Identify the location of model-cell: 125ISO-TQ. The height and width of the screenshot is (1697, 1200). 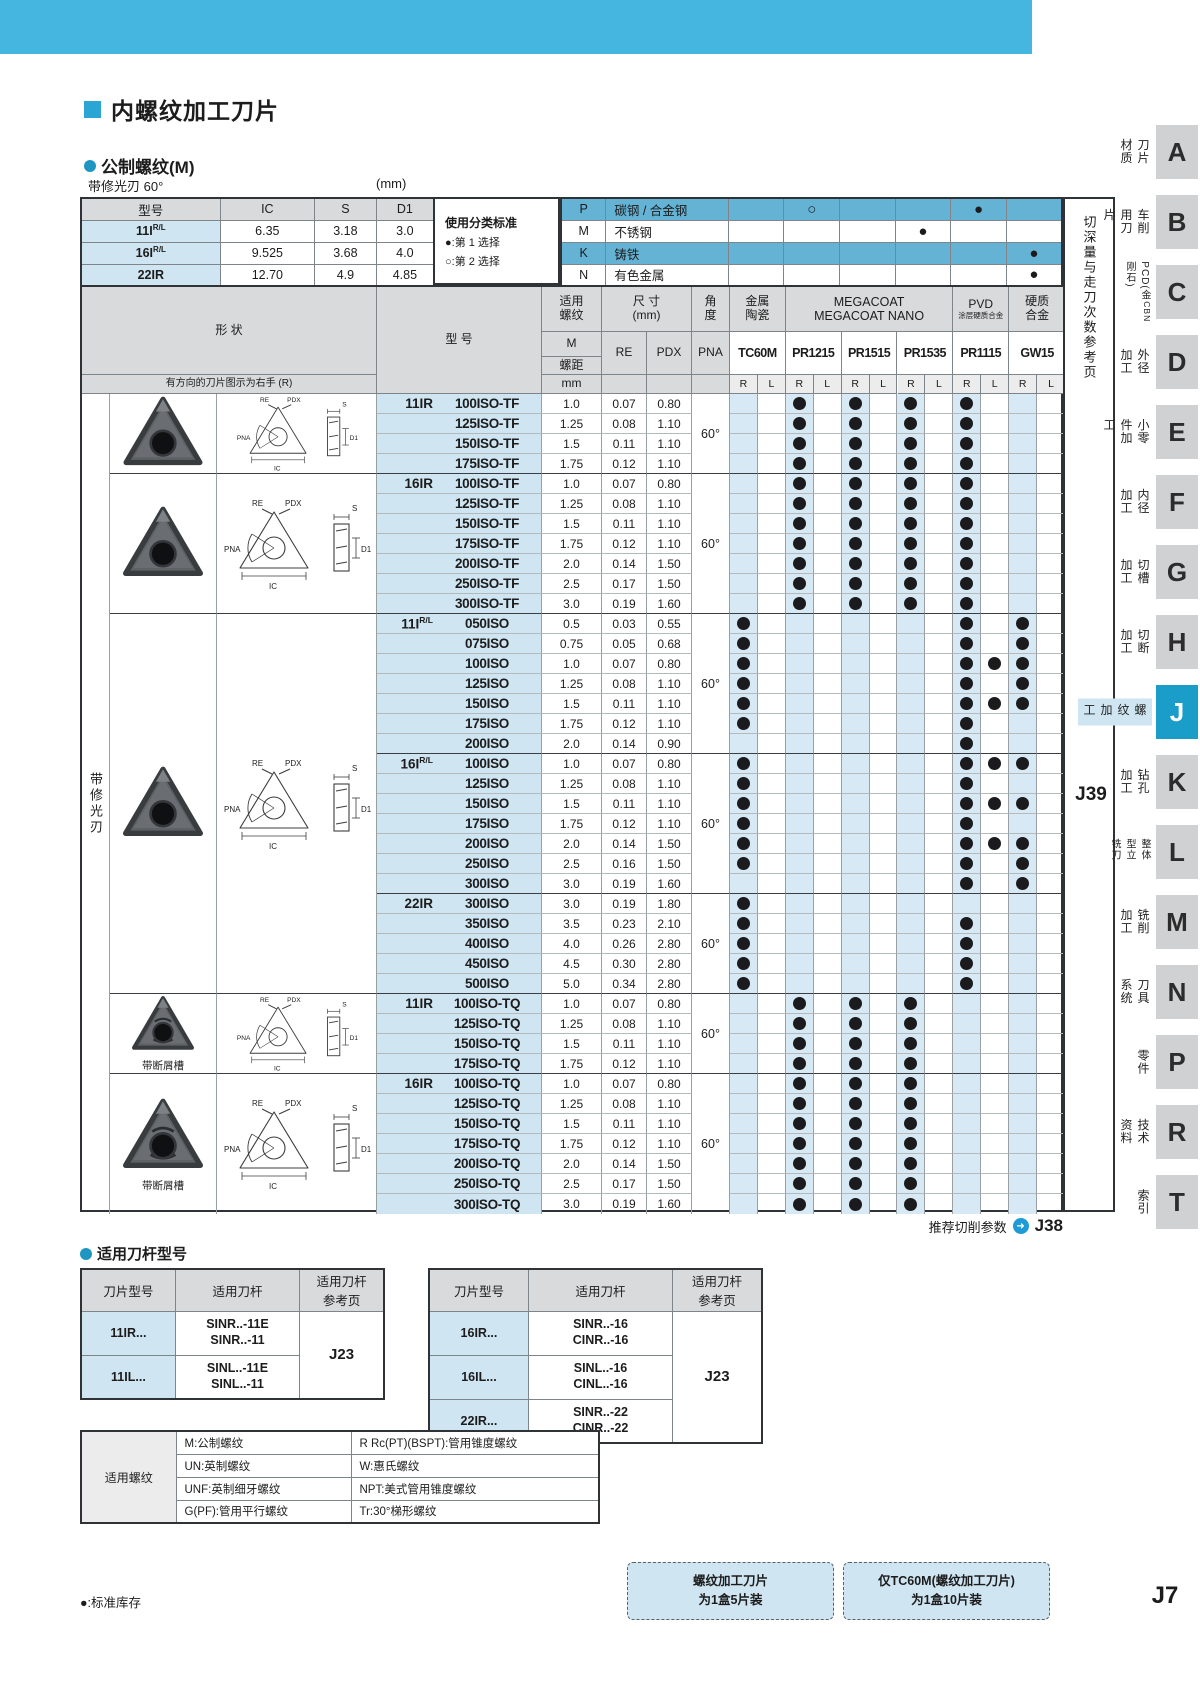
(459, 1024).